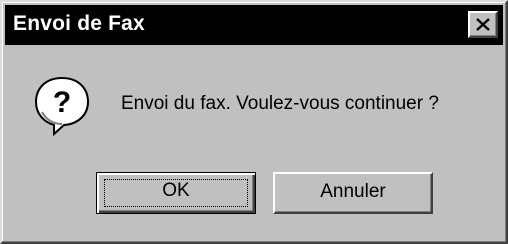 The height and width of the screenshot is (244, 508). Describe the element at coordinates (280, 103) in the screenshot. I see `dialog-message: Envoi du fax. Voulez-vous continuer ?` at that location.